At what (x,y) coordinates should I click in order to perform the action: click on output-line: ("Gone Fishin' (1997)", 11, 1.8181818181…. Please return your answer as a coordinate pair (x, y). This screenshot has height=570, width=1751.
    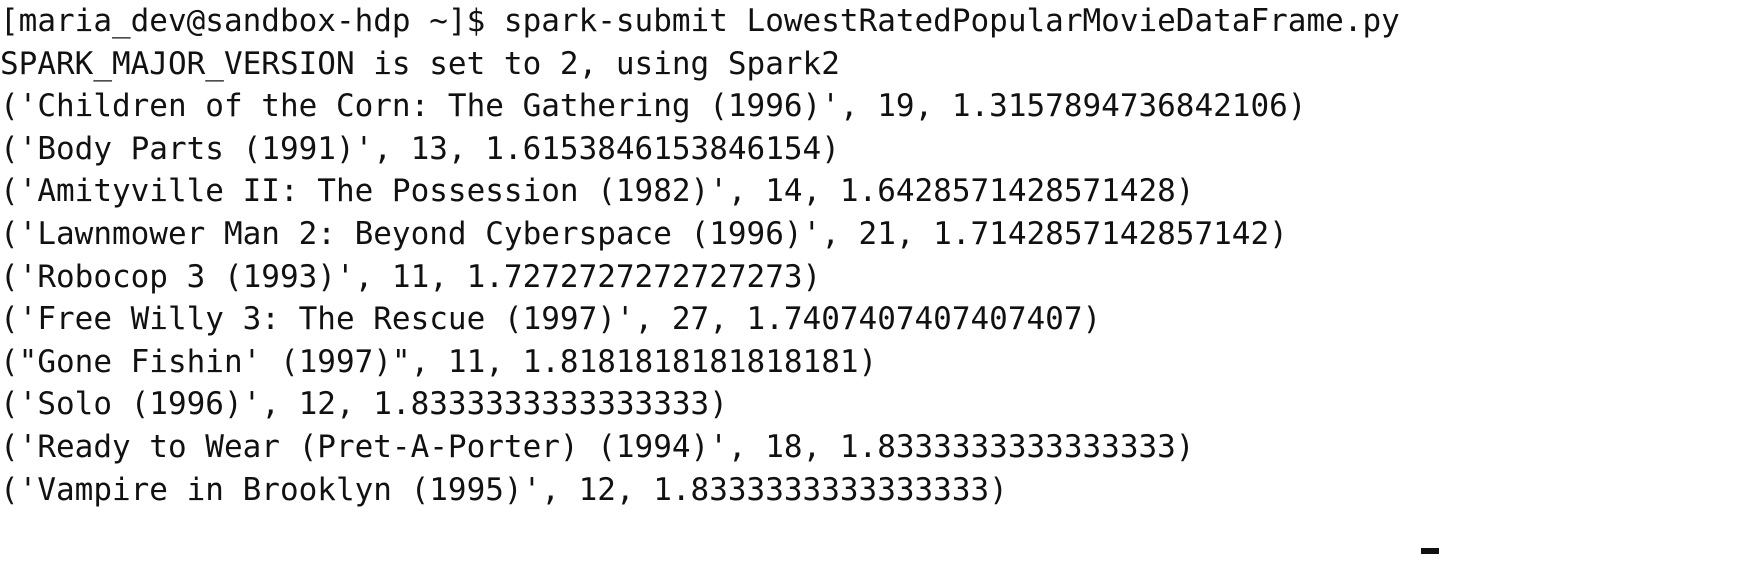
    Looking at the image, I should click on (439, 361).